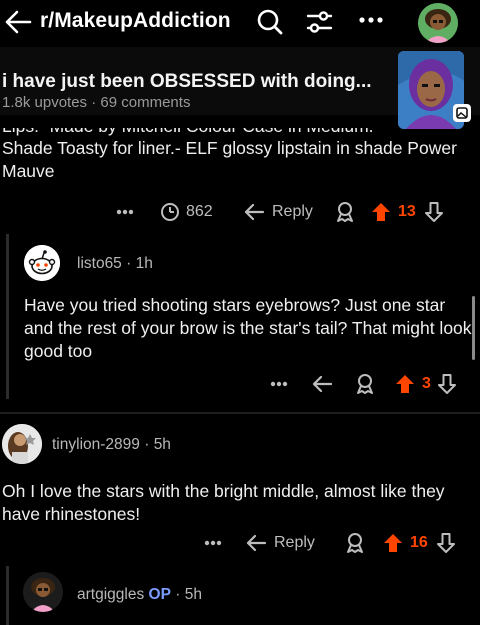 The width and height of the screenshot is (480, 625). What do you see at coordinates (96, 102) in the screenshot?
I see `post-meta: 1.8k upvotes · 69 comments` at bounding box center [96, 102].